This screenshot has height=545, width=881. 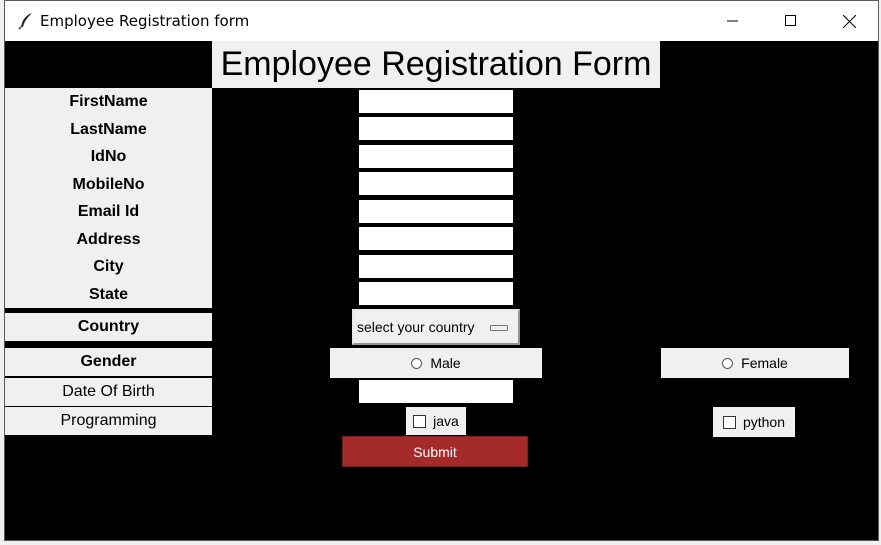 I want to click on maximize-icon, so click(x=790, y=20).